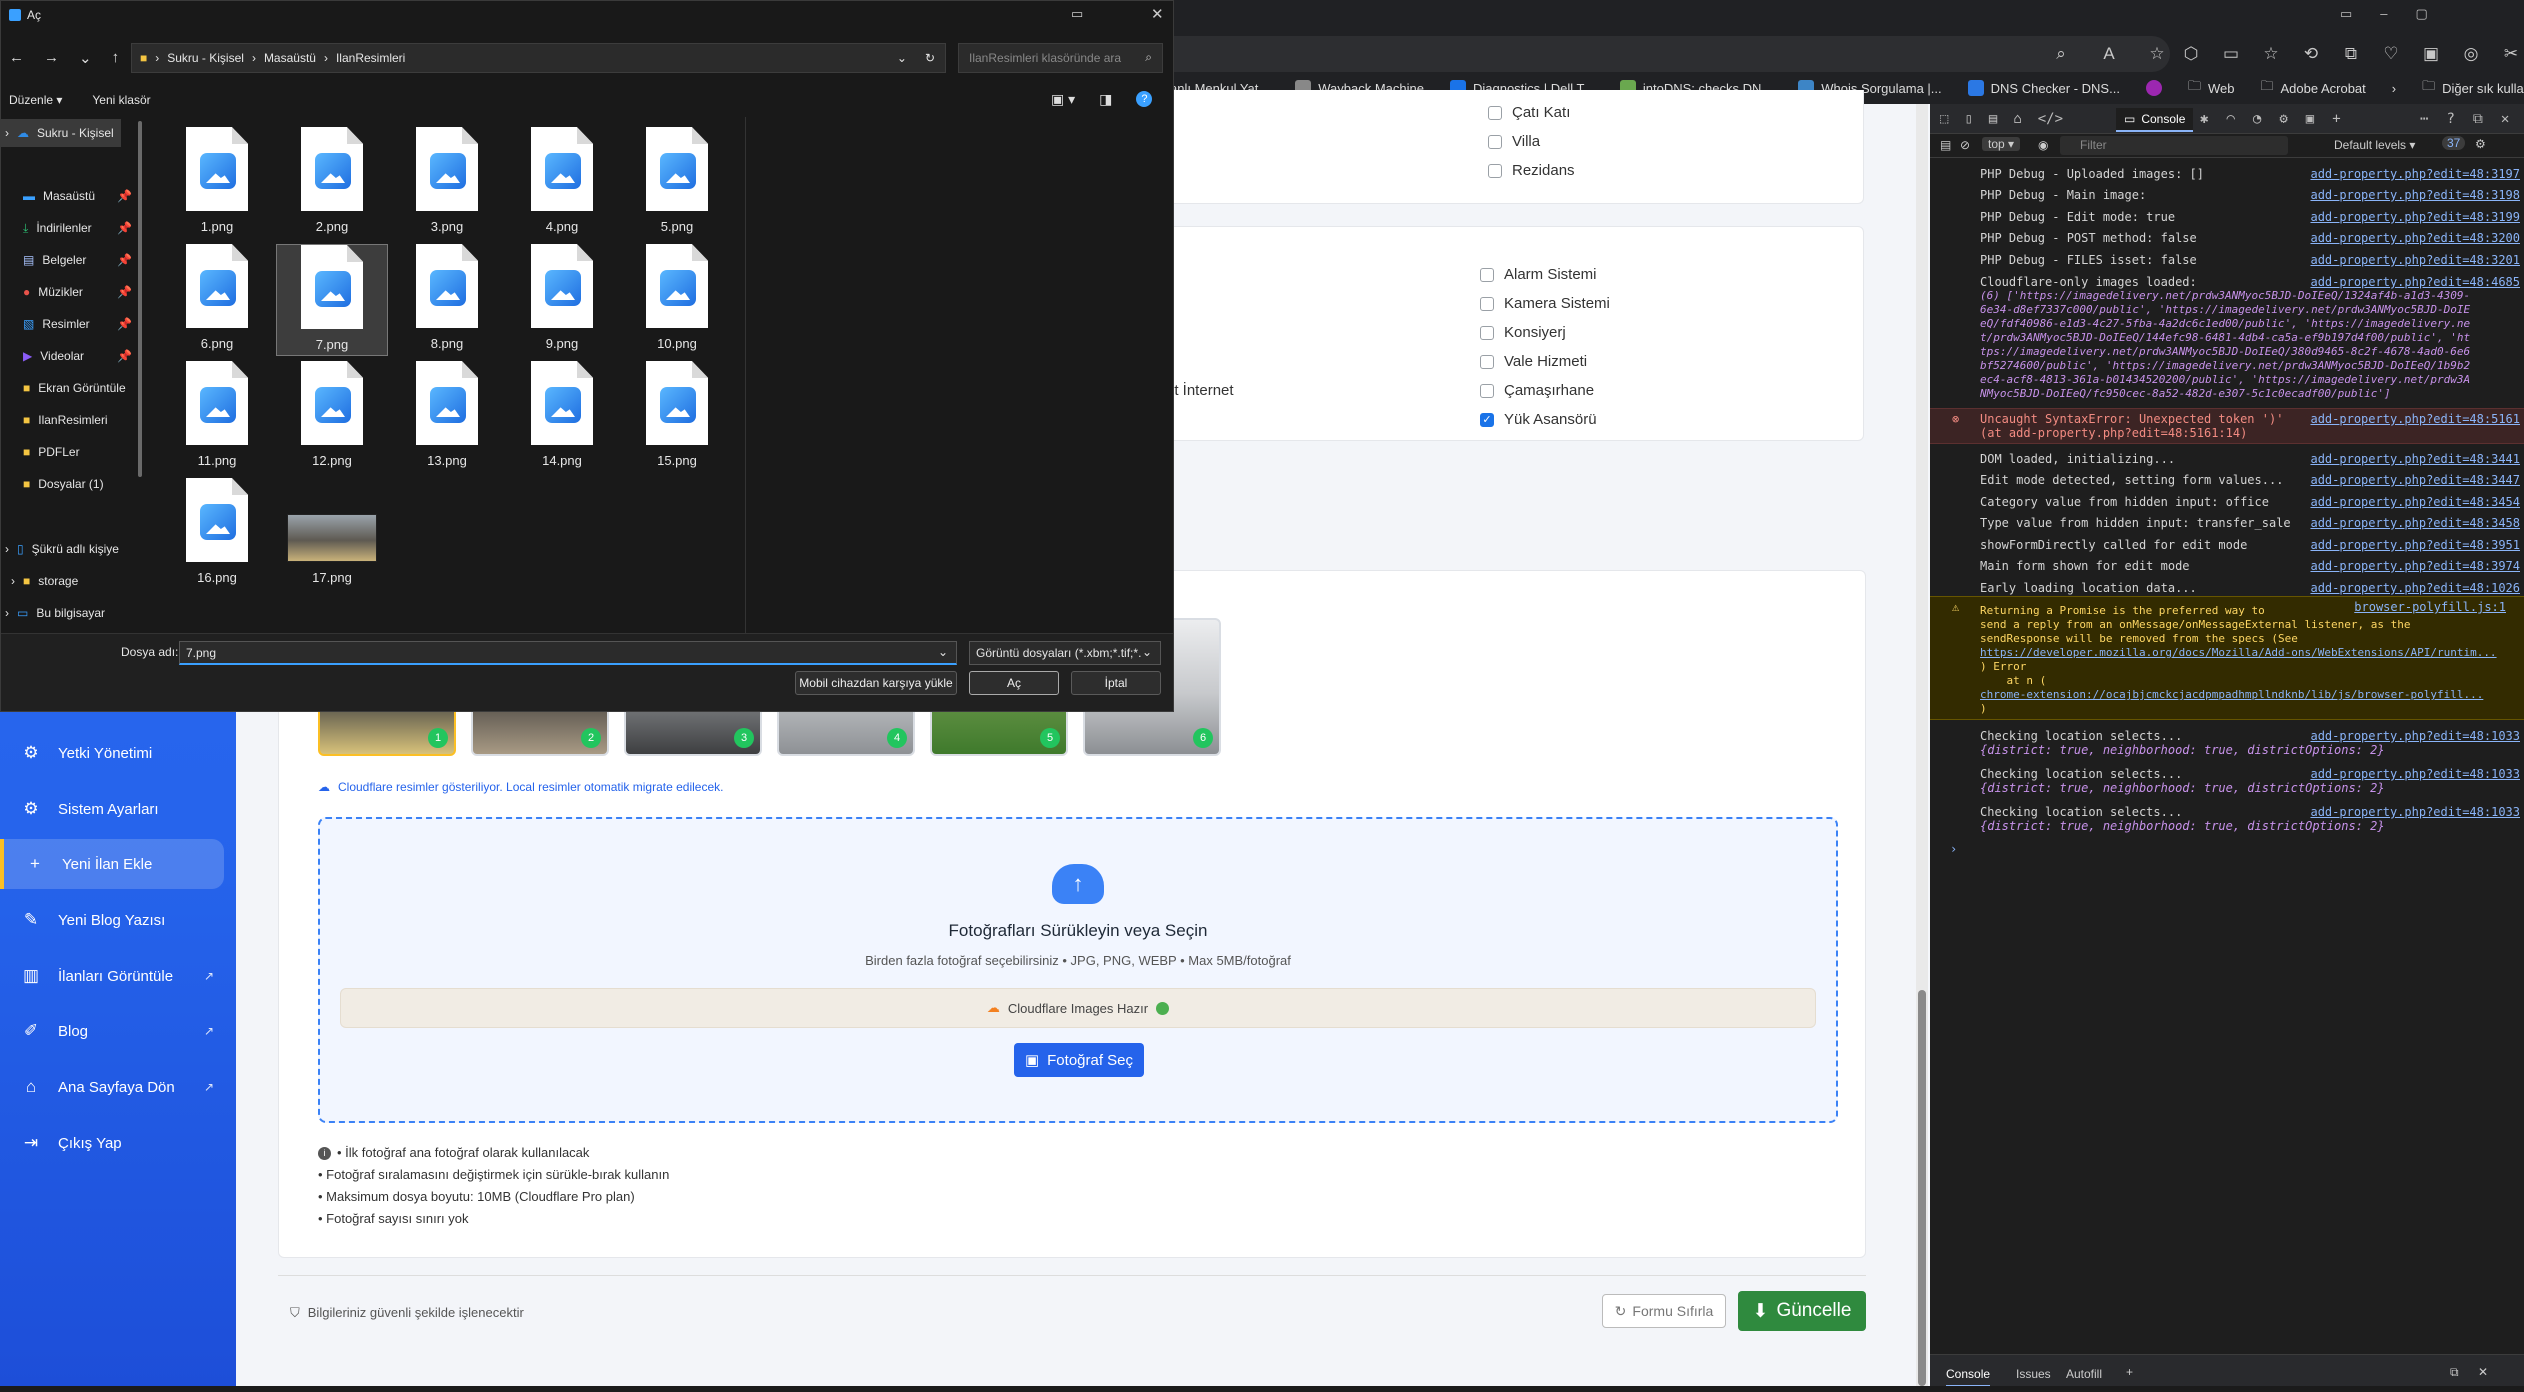  What do you see at coordinates (217, 300) in the screenshot?
I see `file-item: 6.png` at bounding box center [217, 300].